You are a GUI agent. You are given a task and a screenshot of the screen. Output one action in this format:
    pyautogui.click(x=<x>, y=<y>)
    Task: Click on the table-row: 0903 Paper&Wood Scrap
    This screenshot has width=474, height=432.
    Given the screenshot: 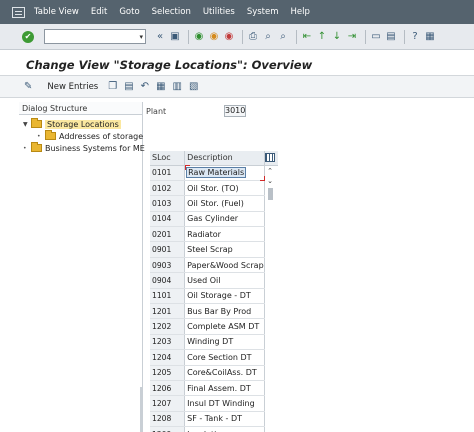 What is the action you would take?
    pyautogui.click(x=214, y=265)
    